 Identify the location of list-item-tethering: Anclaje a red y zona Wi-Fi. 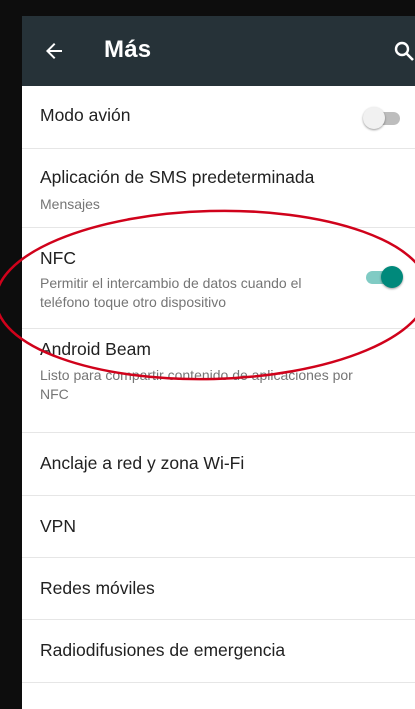
(218, 464).